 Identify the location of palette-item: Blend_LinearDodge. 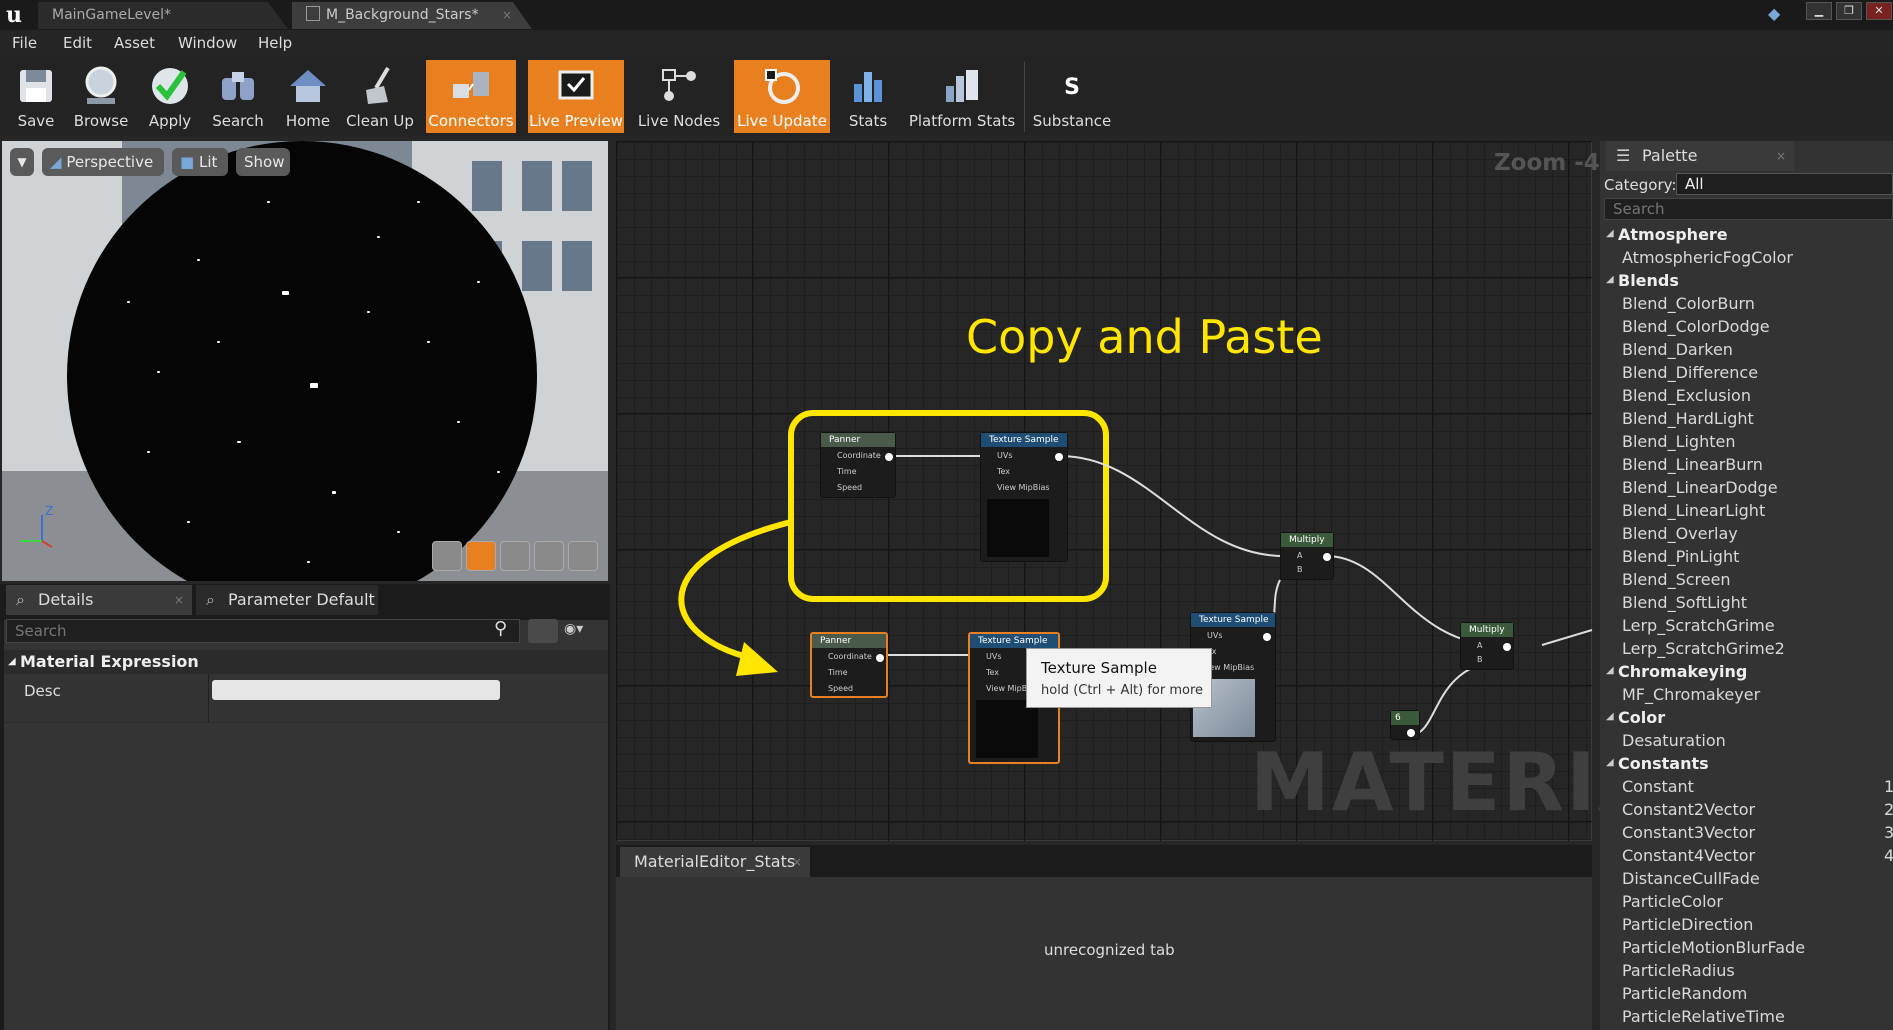
(1700, 487).